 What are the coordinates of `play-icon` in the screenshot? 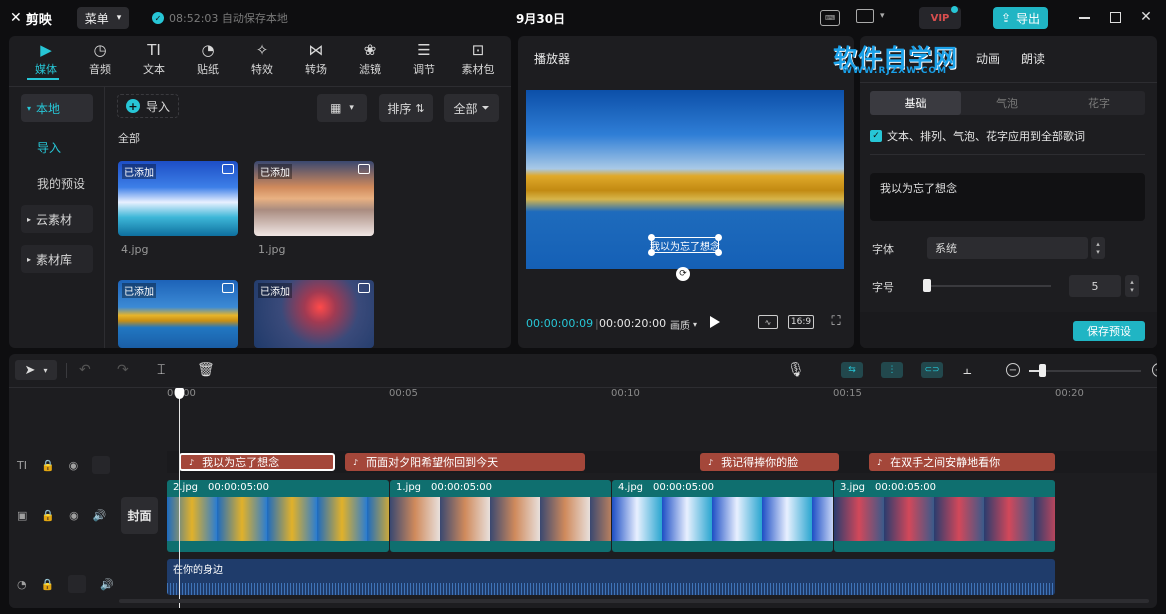 It's located at (715, 322).